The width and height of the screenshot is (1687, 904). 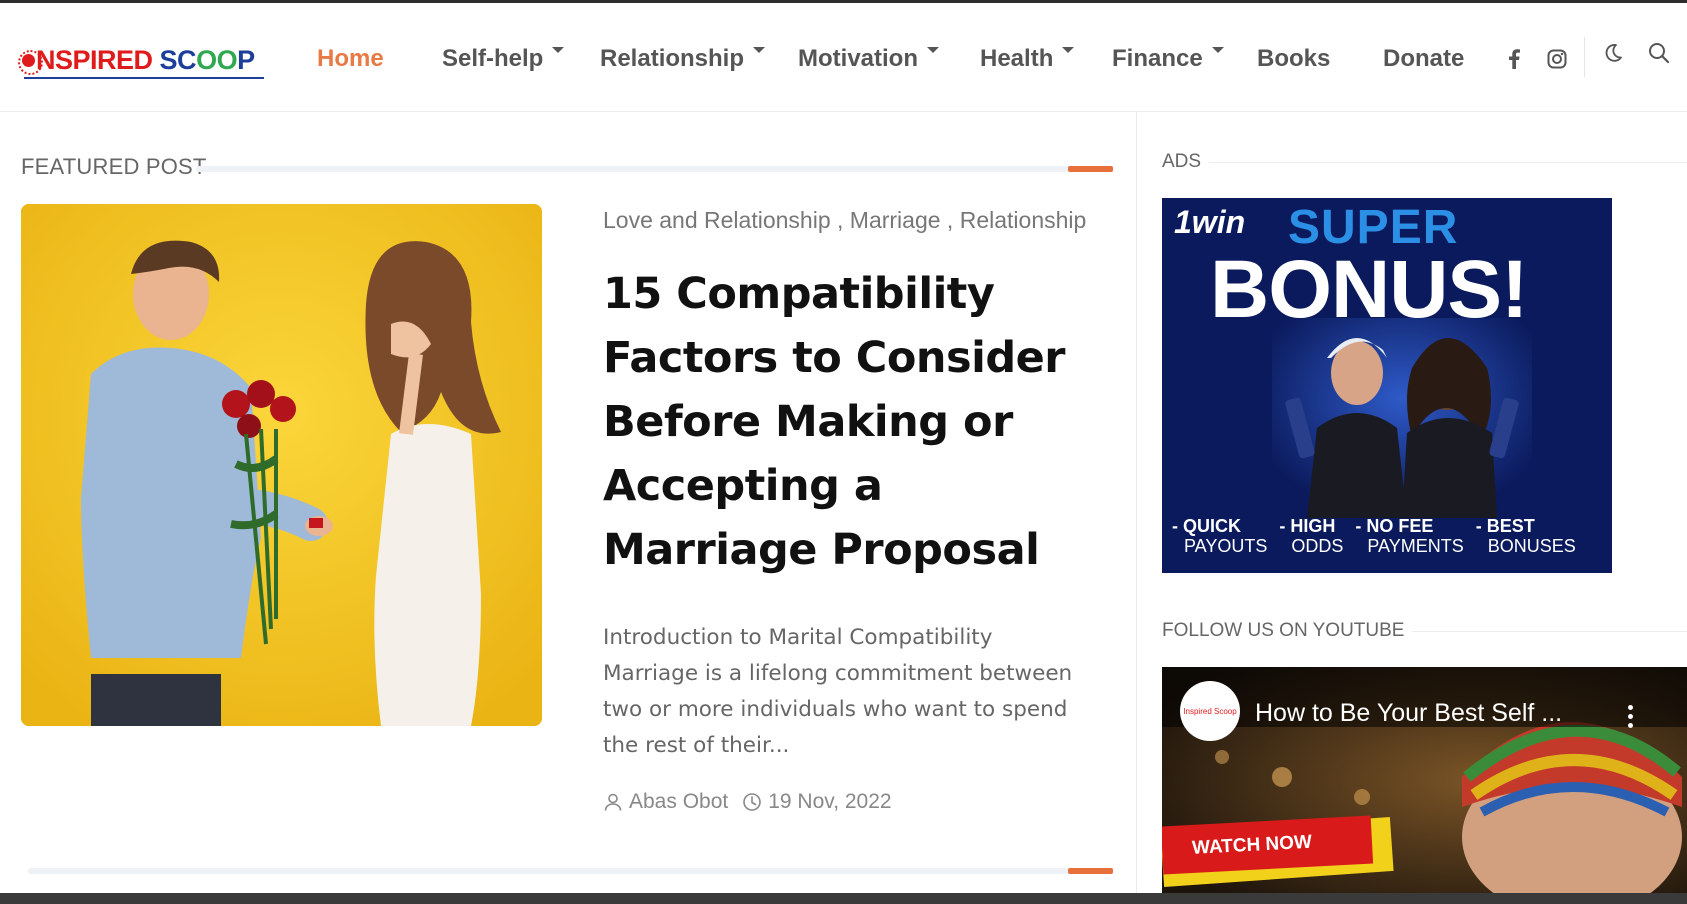 I want to click on nav-health: Health, so click(x=1027, y=59).